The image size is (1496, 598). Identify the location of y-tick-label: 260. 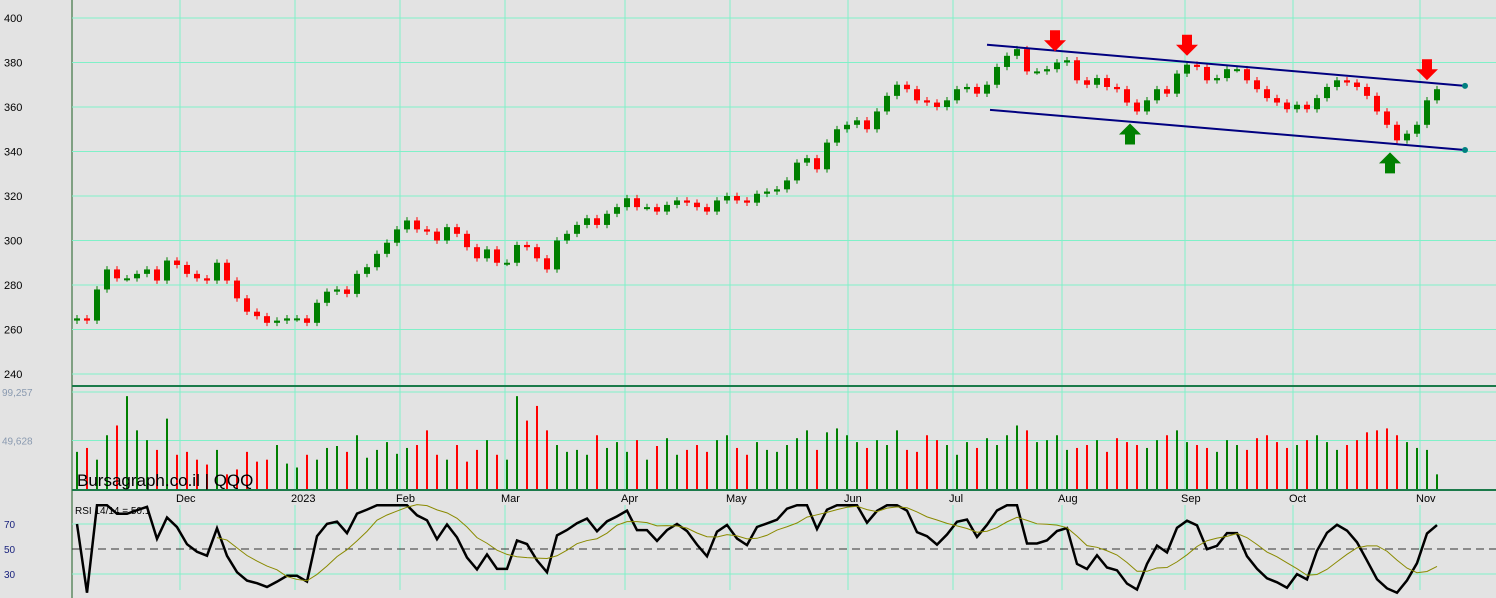
(13, 331).